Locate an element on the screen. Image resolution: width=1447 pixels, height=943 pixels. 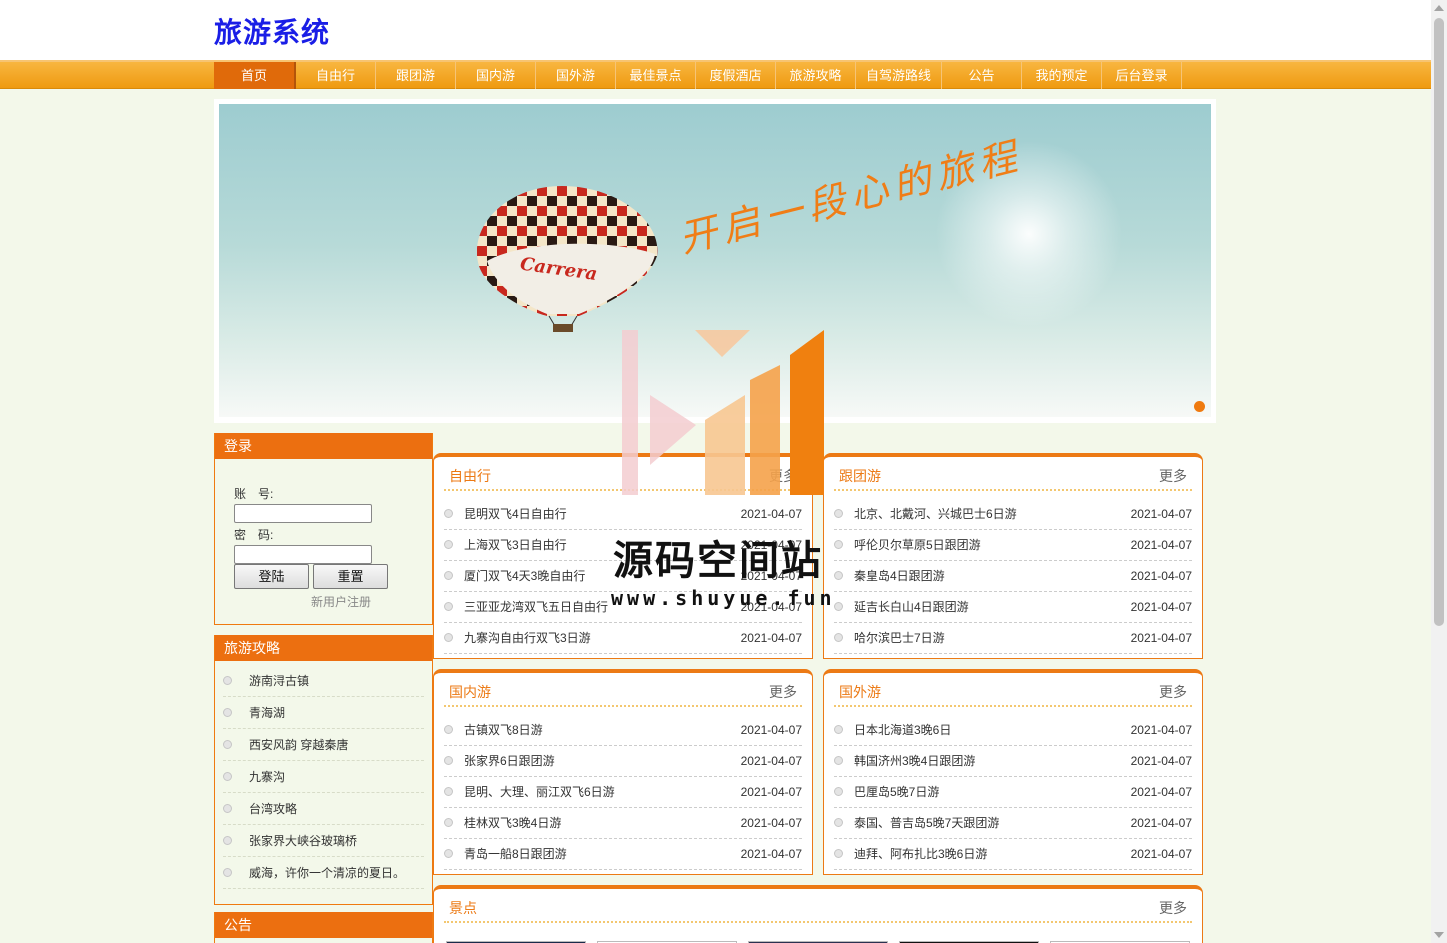
list-item: 迪拜、阿布扎比3晚6日游 2021-04-07 is located at coordinates (1013, 854).